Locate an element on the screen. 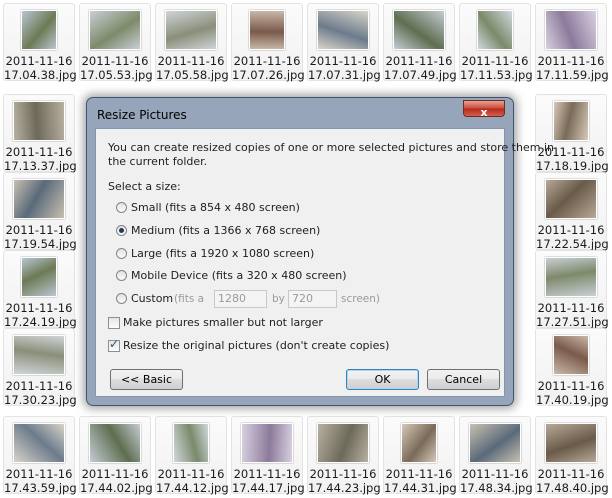 The height and width of the screenshot is (498, 612). file-name-line-2: 17.19.54.jpg is located at coordinates (40, 244).